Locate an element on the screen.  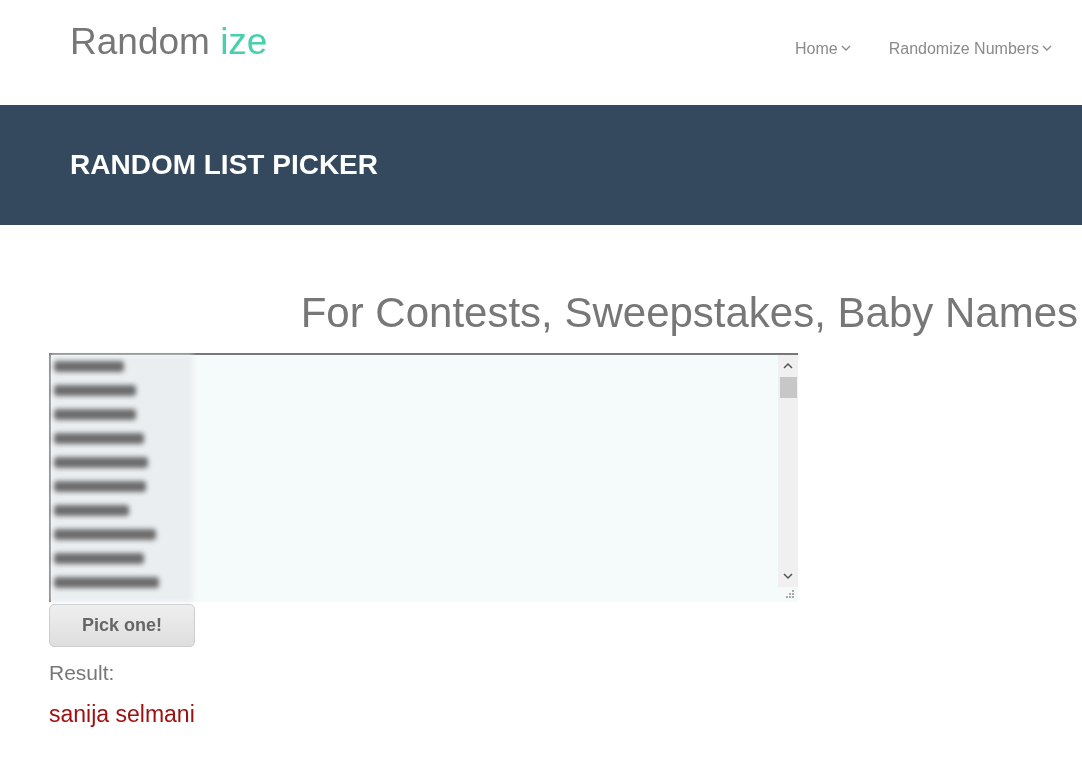
scroll-up-icon is located at coordinates (788, 365).